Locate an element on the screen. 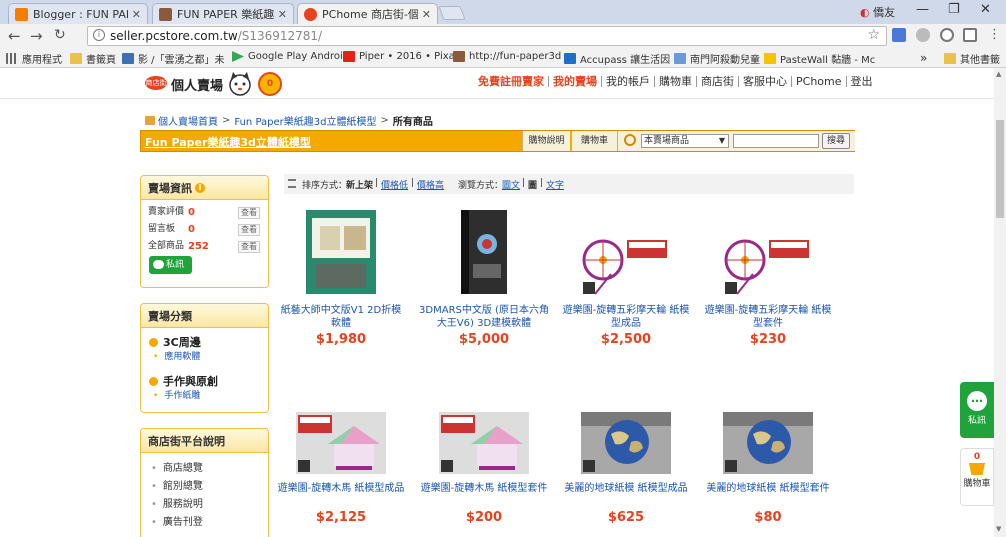  browser-tab-2: FUN PAPER 樂紙趣/紙立 ✕ is located at coordinates (223, 13).